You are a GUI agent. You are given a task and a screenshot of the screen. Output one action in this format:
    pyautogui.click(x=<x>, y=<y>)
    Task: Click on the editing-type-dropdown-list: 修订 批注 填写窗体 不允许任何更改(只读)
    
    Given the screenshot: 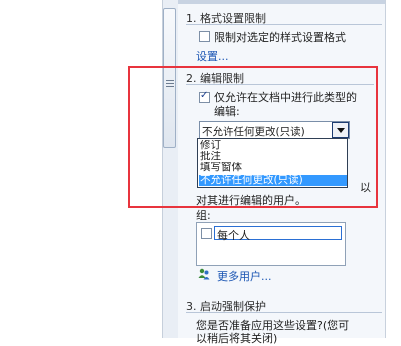 What is the action you would take?
    pyautogui.click(x=272, y=163)
    